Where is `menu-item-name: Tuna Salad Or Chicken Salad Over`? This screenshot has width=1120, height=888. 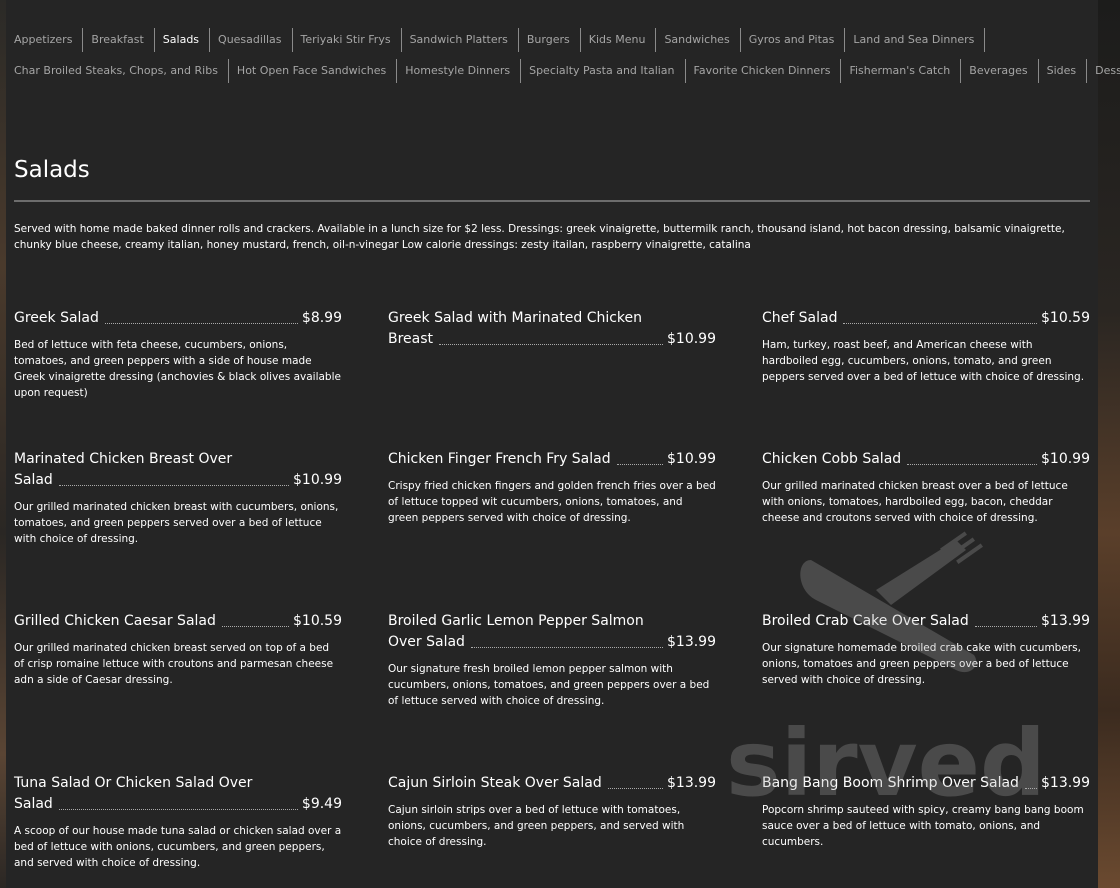 menu-item-name: Tuna Salad Or Chicken Salad Over is located at coordinates (133, 783).